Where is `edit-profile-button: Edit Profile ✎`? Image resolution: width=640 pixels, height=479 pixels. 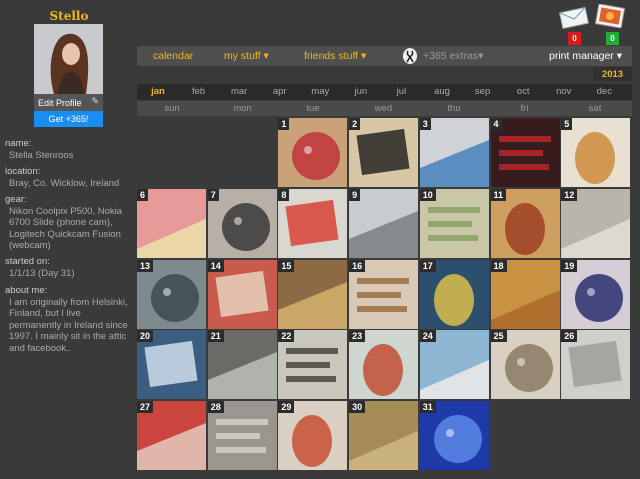
edit-profile-button: Edit Profile ✎ is located at coordinates (68, 102).